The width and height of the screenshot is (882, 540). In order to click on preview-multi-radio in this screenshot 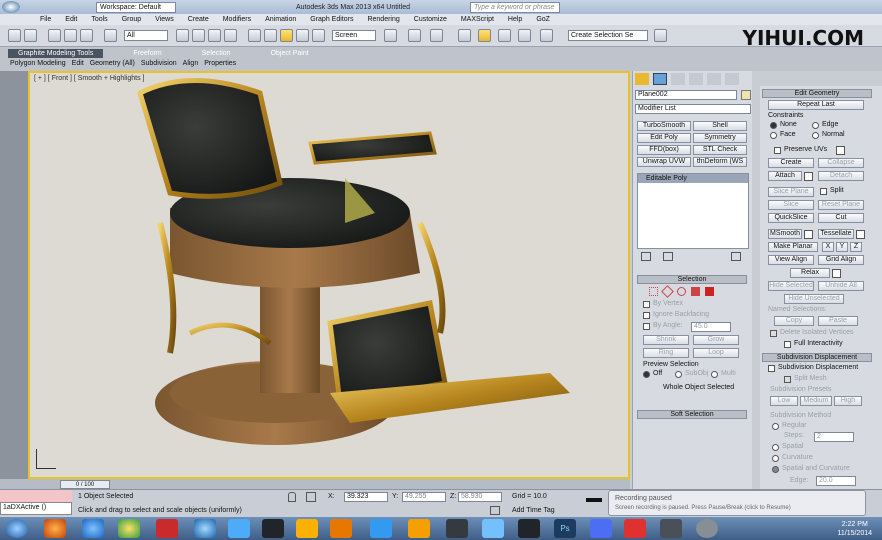, I will do `click(714, 374)`.